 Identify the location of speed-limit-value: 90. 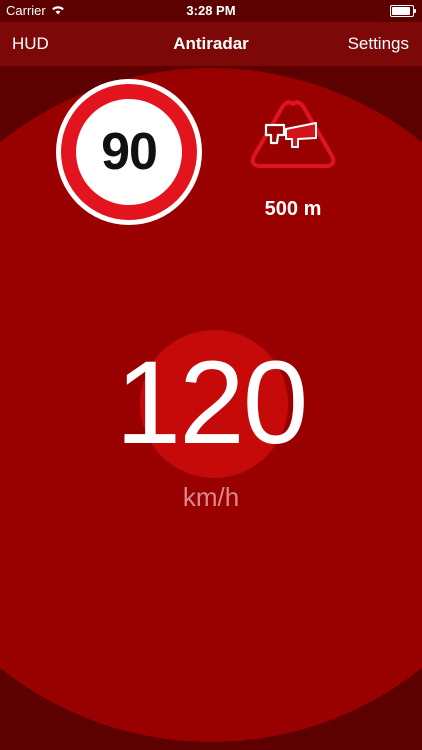
(129, 152).